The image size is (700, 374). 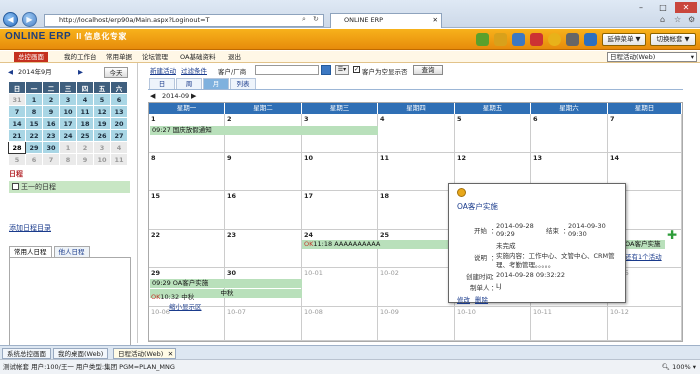 What do you see at coordinates (17, 123) in the screenshot?
I see `mini-day: 14` at bounding box center [17, 123].